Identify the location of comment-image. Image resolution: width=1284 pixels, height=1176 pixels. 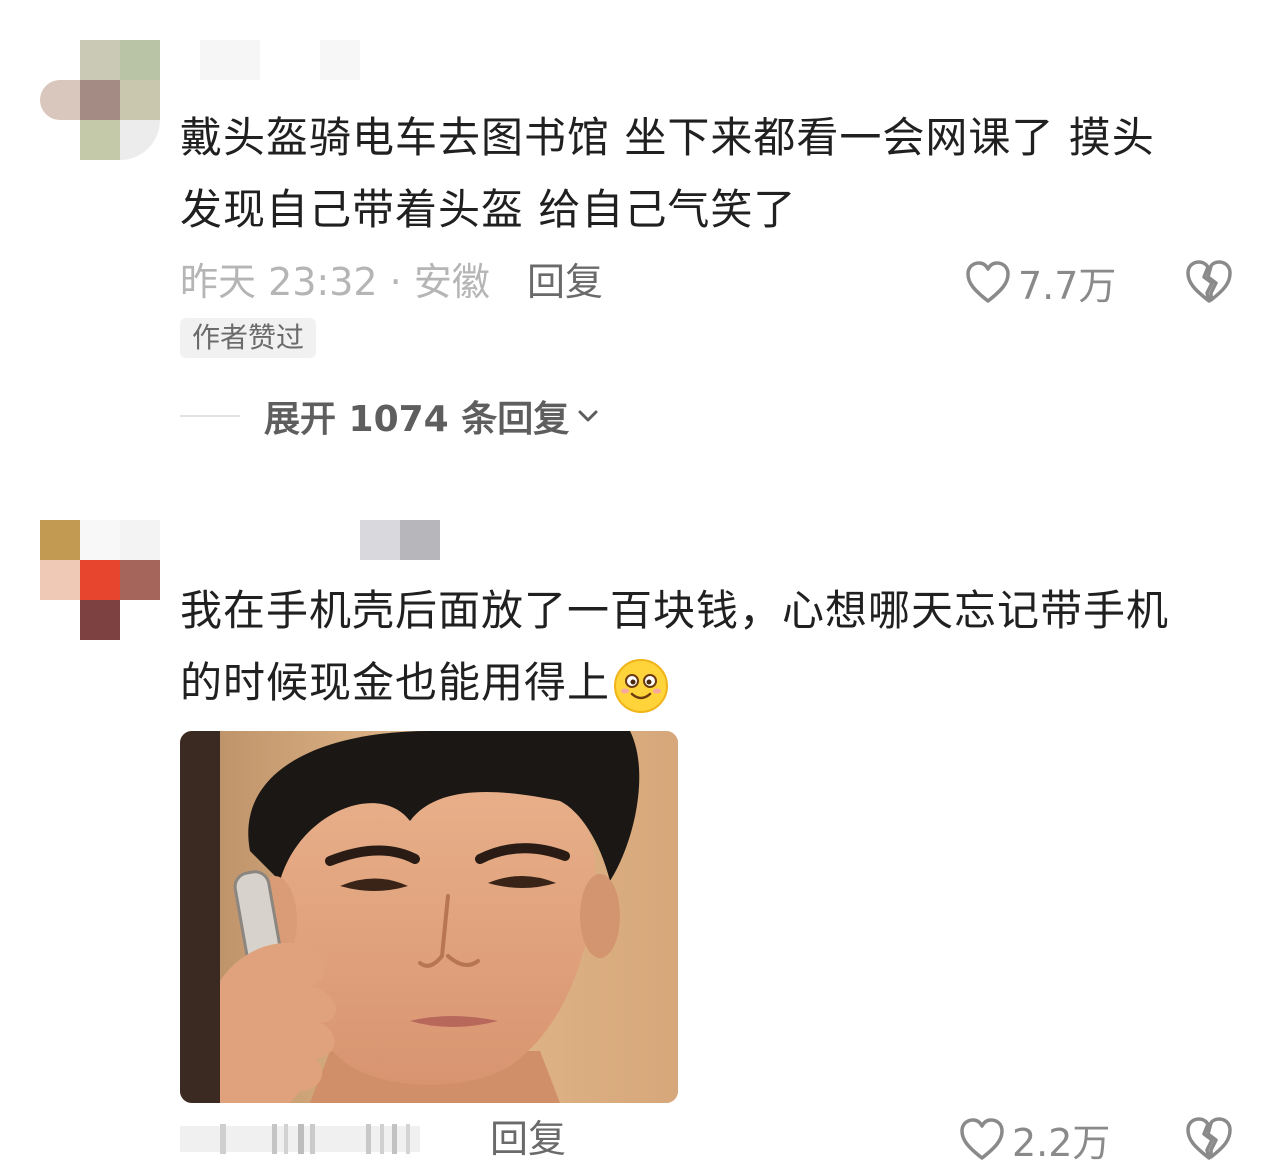
(429, 917).